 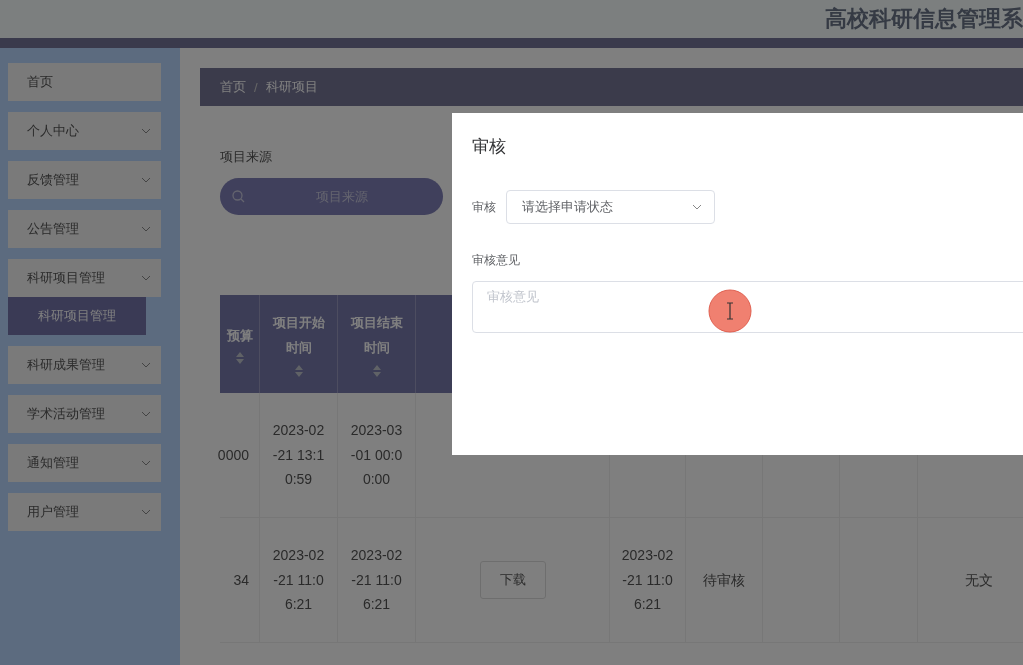 I want to click on sidebar-item: 科研成果管理, so click(x=84, y=365).